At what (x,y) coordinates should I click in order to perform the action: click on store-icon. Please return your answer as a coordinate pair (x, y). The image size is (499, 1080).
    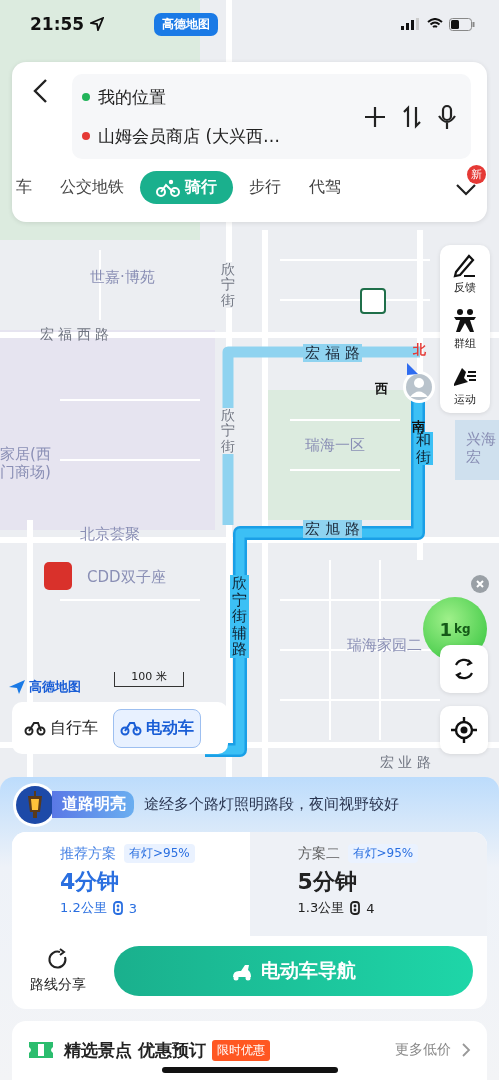
    Looking at the image, I should click on (373, 301).